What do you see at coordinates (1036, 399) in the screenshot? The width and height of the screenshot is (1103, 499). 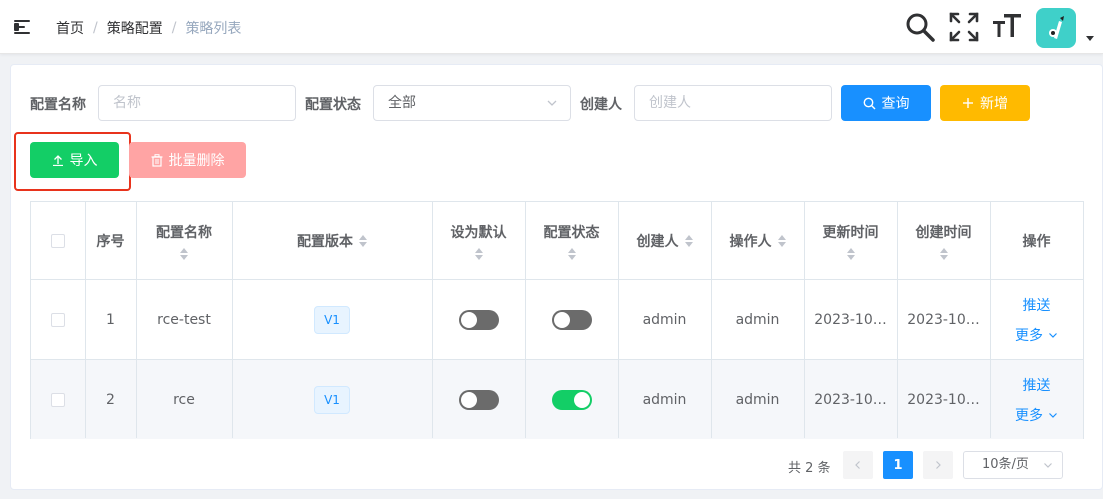 I see `cell-actions: 推送 更多` at bounding box center [1036, 399].